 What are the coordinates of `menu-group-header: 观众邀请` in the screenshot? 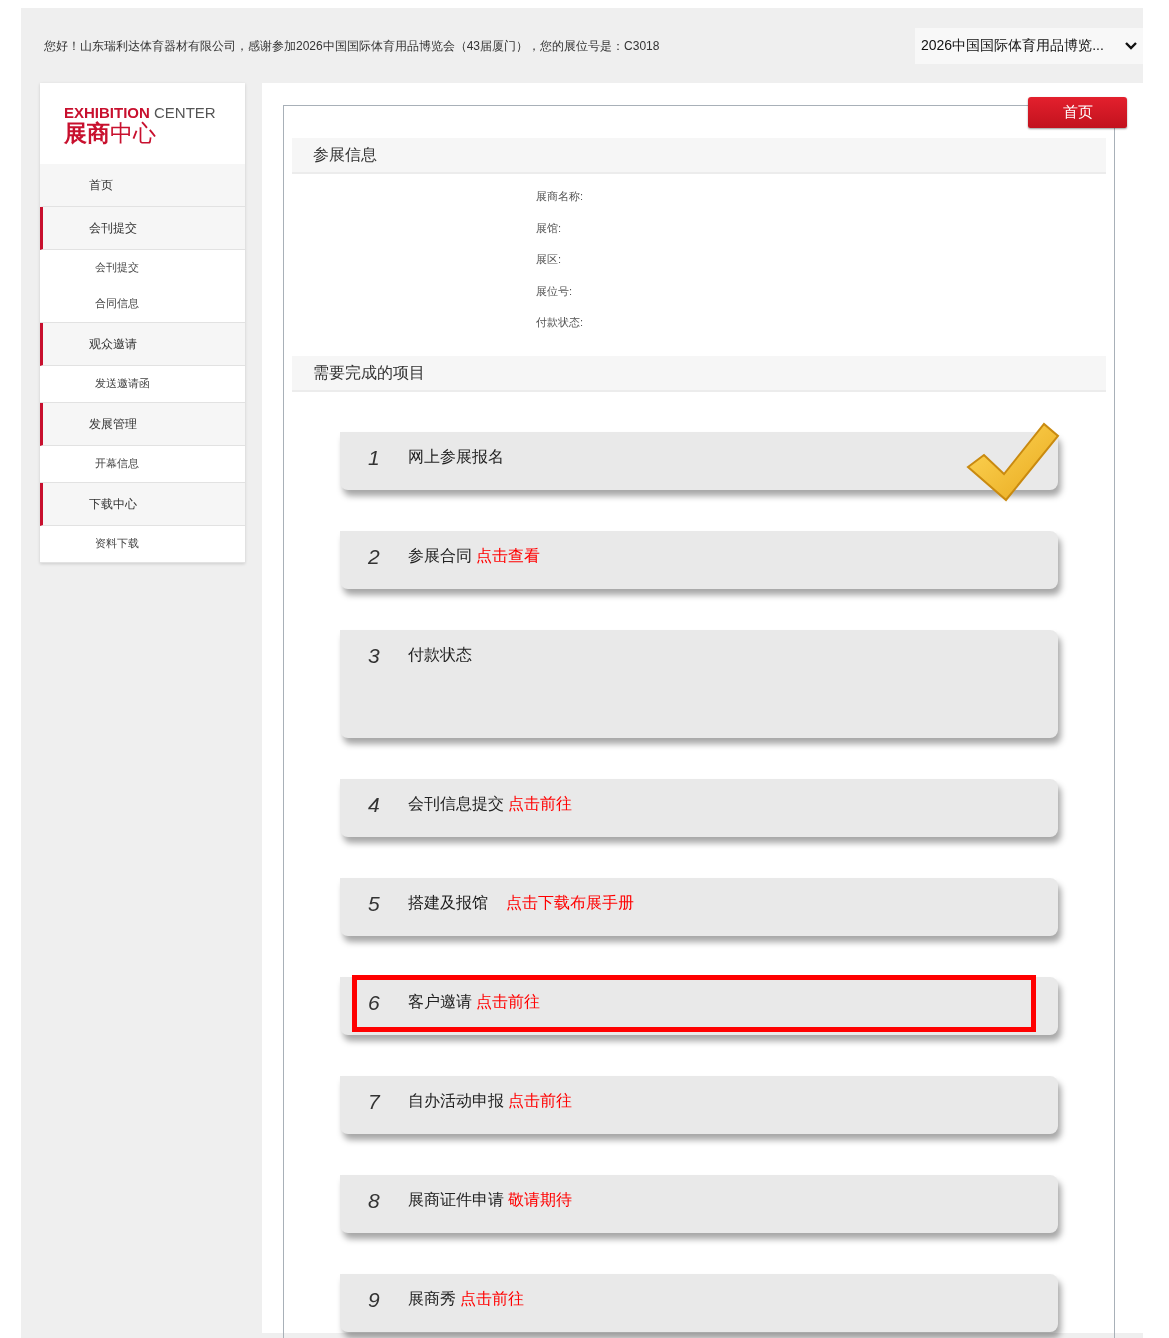 It's located at (142, 344).